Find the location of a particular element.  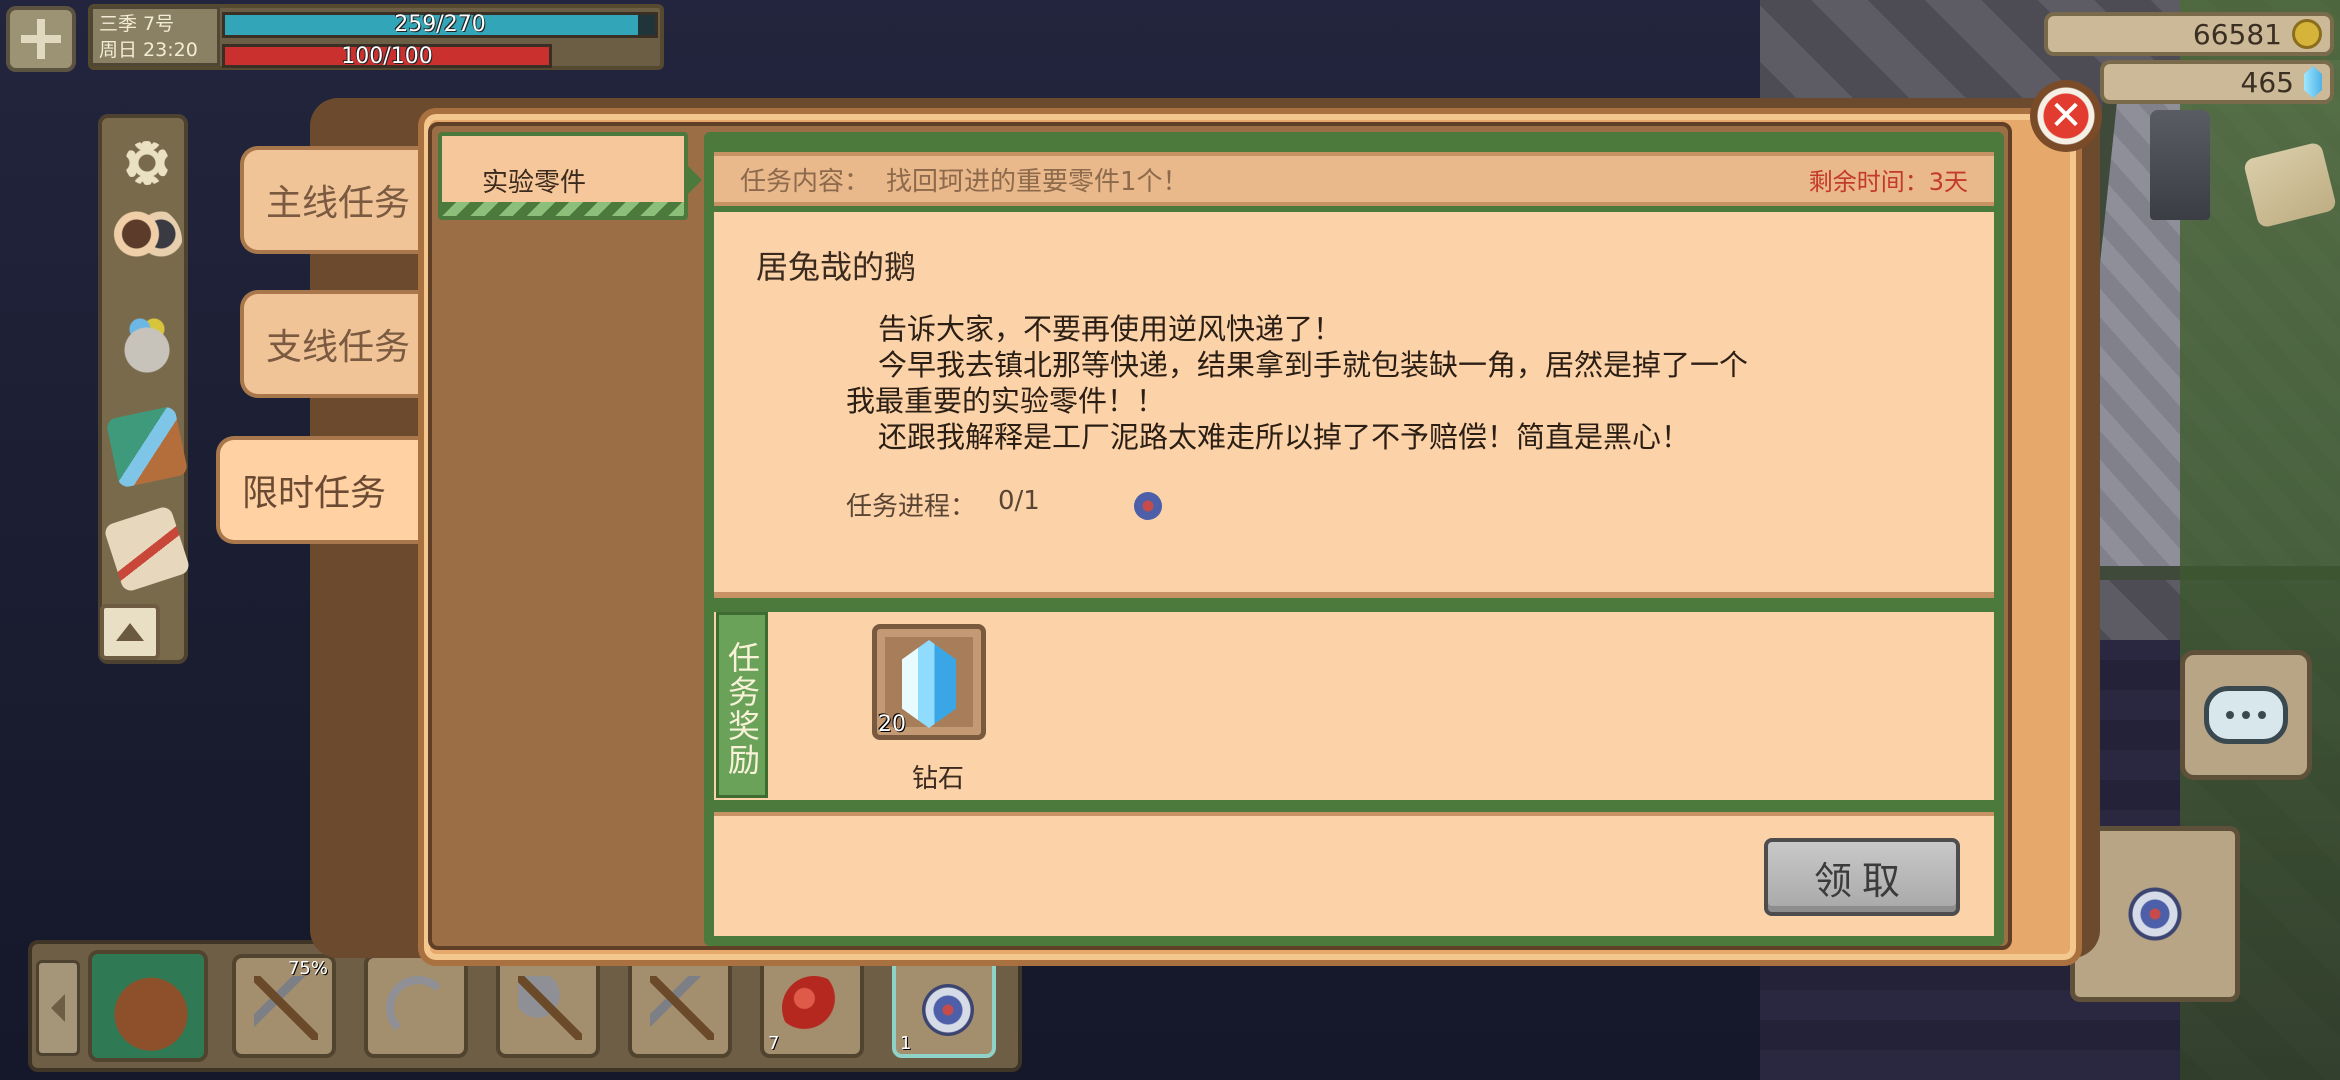

statue-icon is located at coordinates (2180, 165).